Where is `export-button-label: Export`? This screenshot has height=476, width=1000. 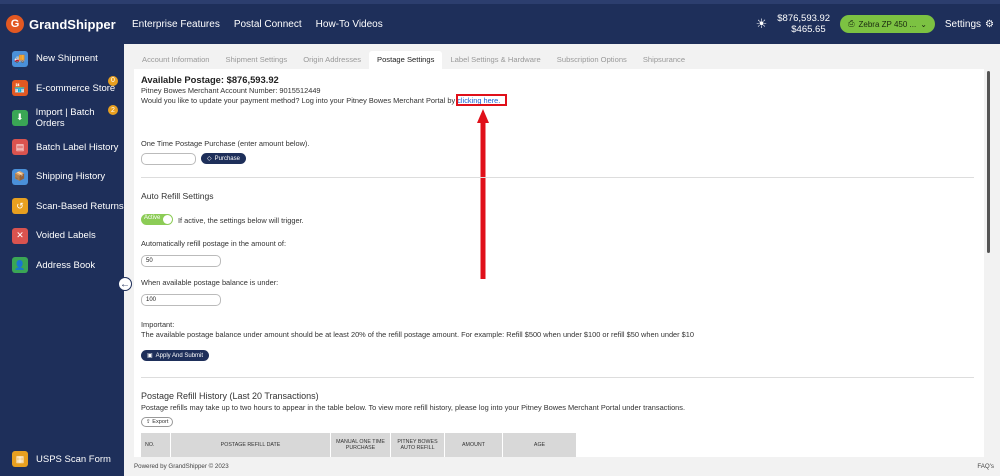 export-button-label: Export is located at coordinates (160, 422).